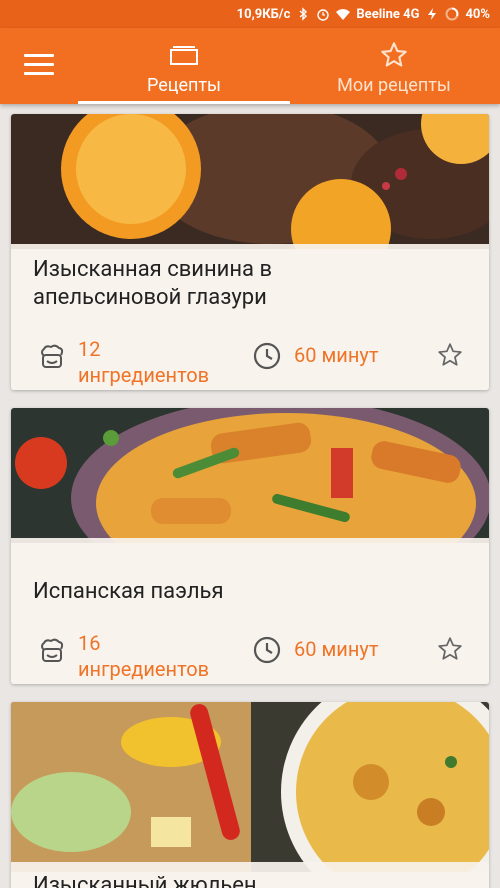 The width and height of the screenshot is (500, 888). Describe the element at coordinates (388, 14) in the screenshot. I see `carrier-label: Beeline 4G` at that location.